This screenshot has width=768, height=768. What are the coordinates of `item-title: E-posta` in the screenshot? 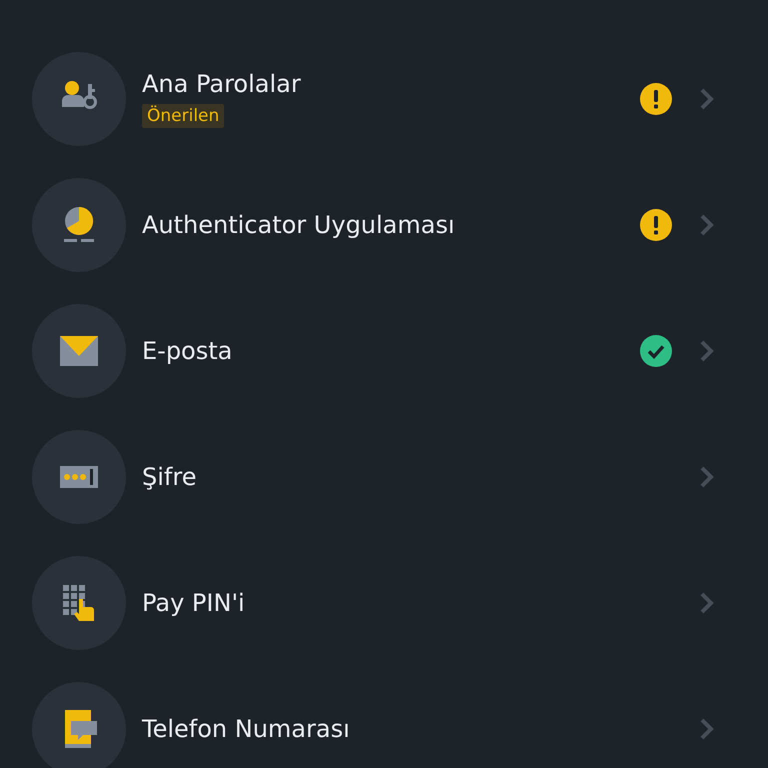 It's located at (187, 351).